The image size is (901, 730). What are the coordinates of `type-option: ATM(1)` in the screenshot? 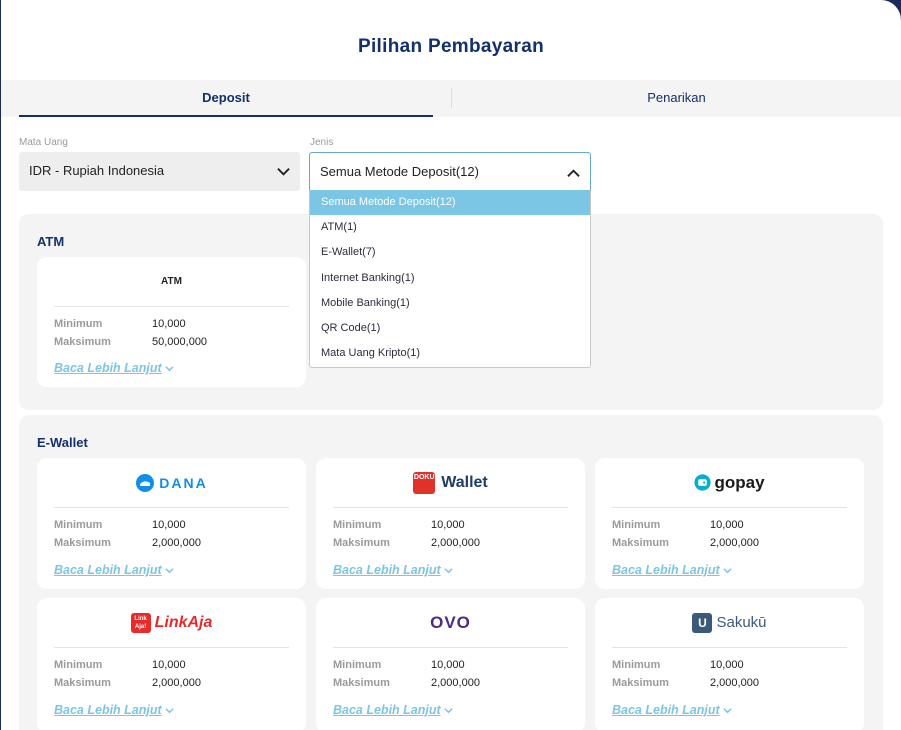 It's located at (450, 227).